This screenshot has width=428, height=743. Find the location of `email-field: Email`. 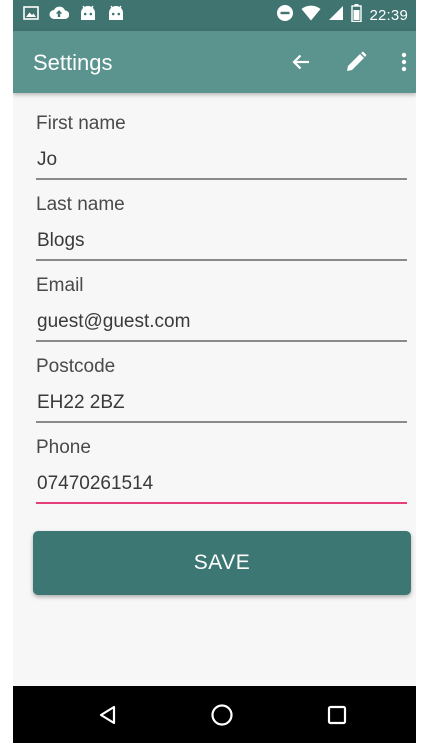

email-field: Email is located at coordinates (221, 298).